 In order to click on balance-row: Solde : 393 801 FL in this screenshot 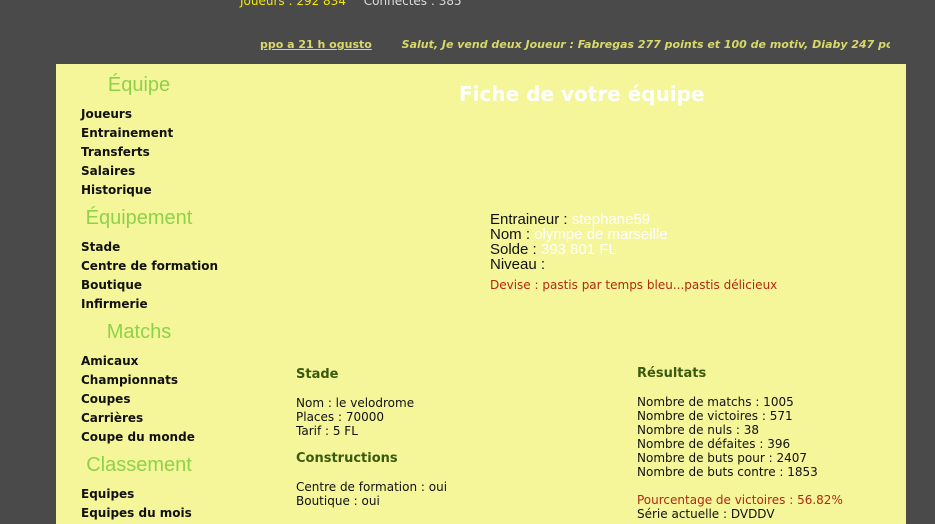, I will do `click(579, 249)`.